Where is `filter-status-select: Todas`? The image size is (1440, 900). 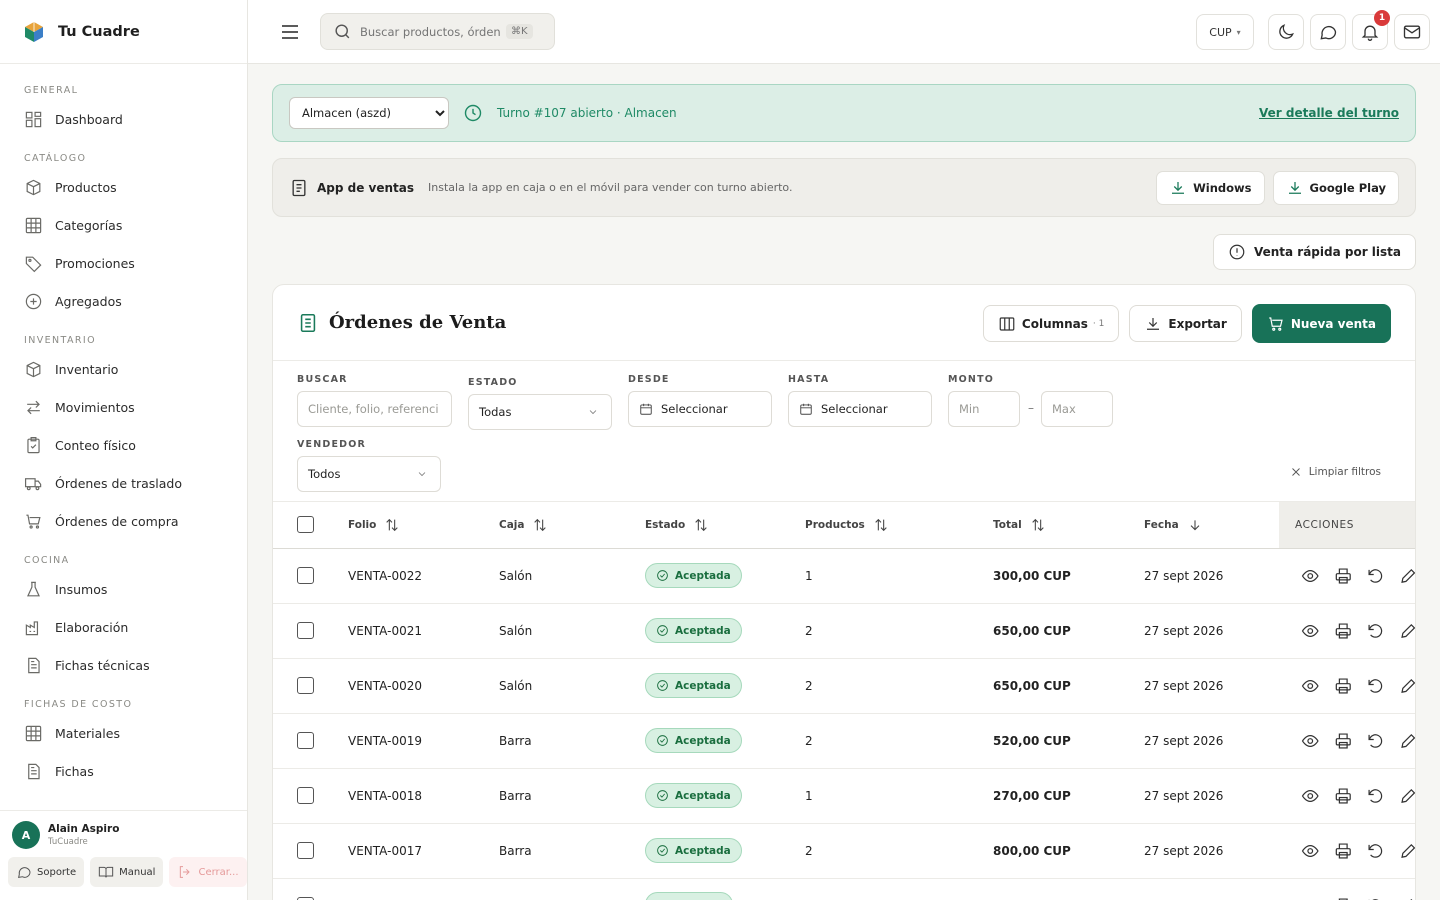
filter-status-select: Todas is located at coordinates (540, 412).